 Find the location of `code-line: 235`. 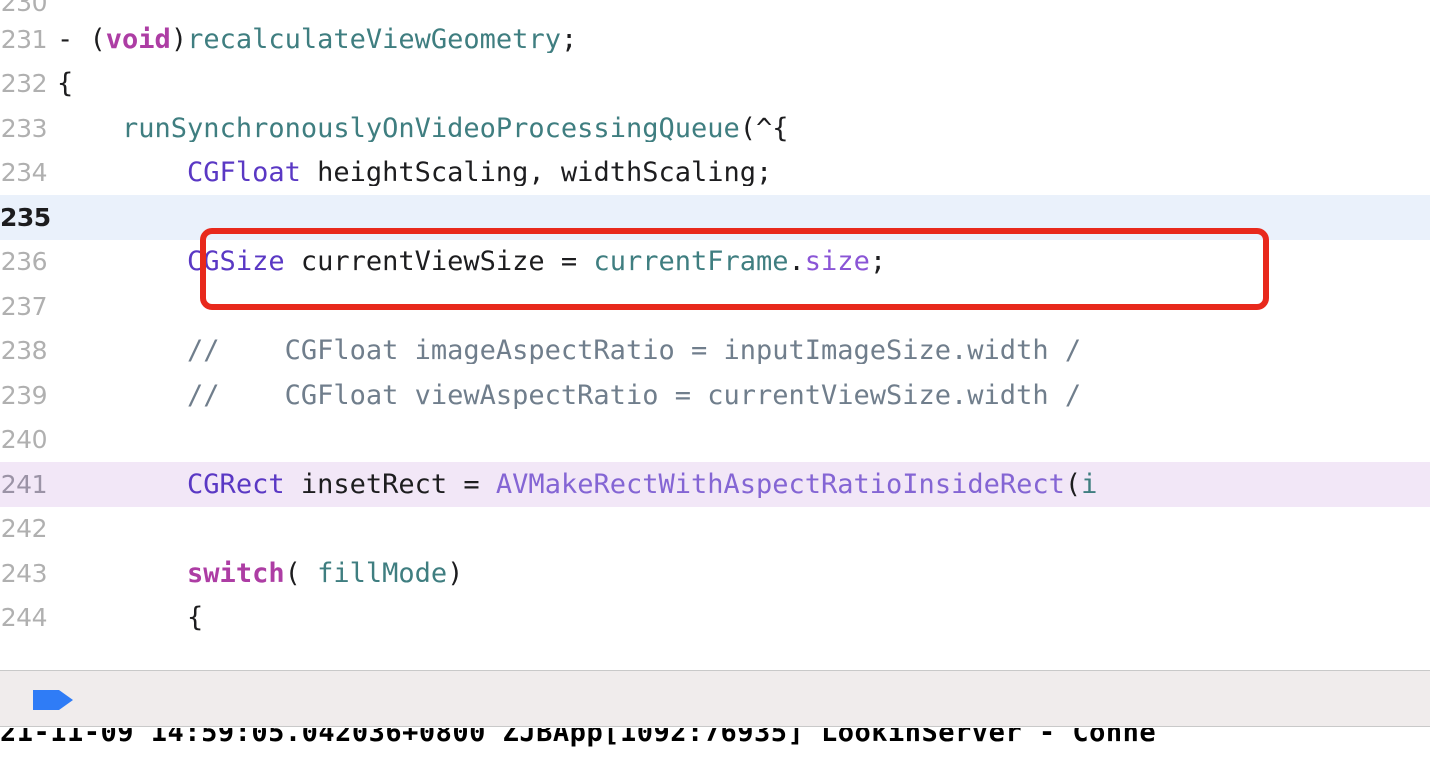

code-line: 235 is located at coordinates (715, 217).